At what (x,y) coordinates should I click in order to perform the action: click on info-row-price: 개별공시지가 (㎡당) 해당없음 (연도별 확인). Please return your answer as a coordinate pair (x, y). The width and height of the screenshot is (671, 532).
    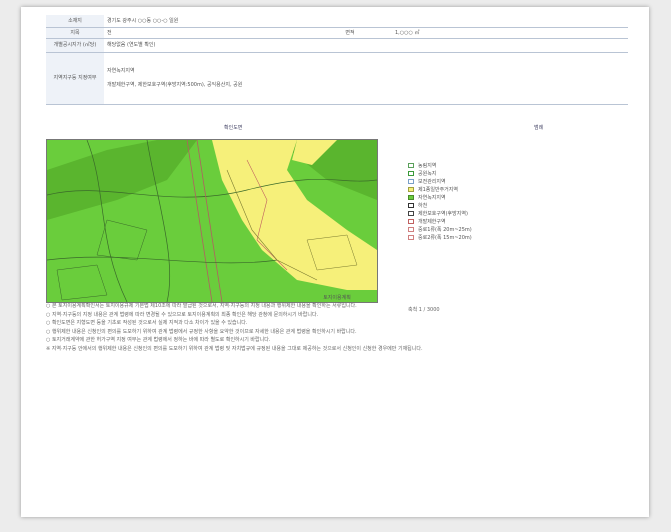
    Looking at the image, I should click on (337, 45).